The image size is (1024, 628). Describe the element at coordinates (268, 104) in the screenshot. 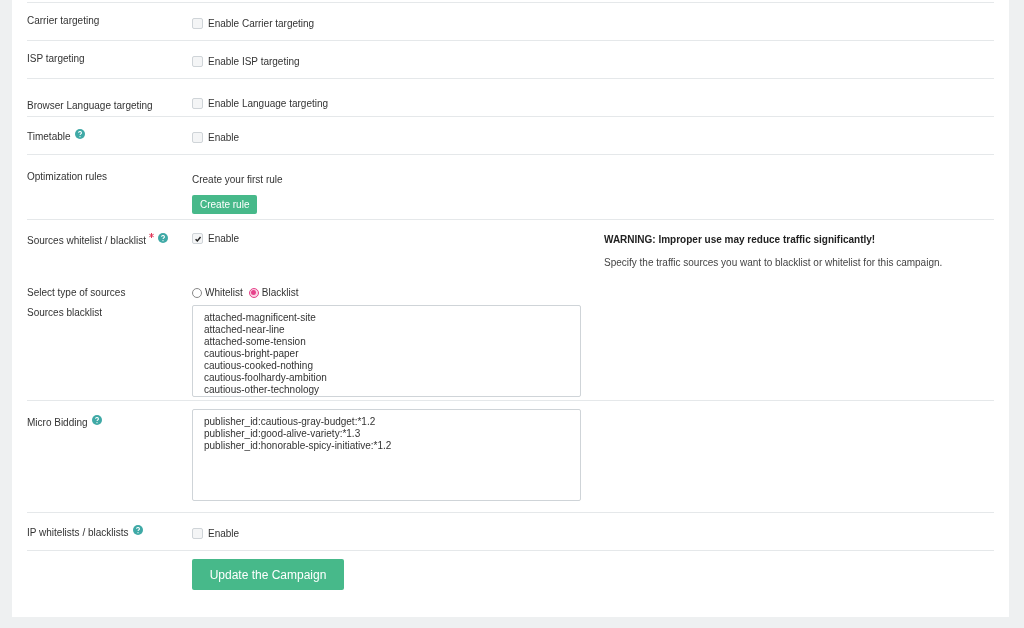

I see `checkbox-label: Enable Language targeting` at that location.